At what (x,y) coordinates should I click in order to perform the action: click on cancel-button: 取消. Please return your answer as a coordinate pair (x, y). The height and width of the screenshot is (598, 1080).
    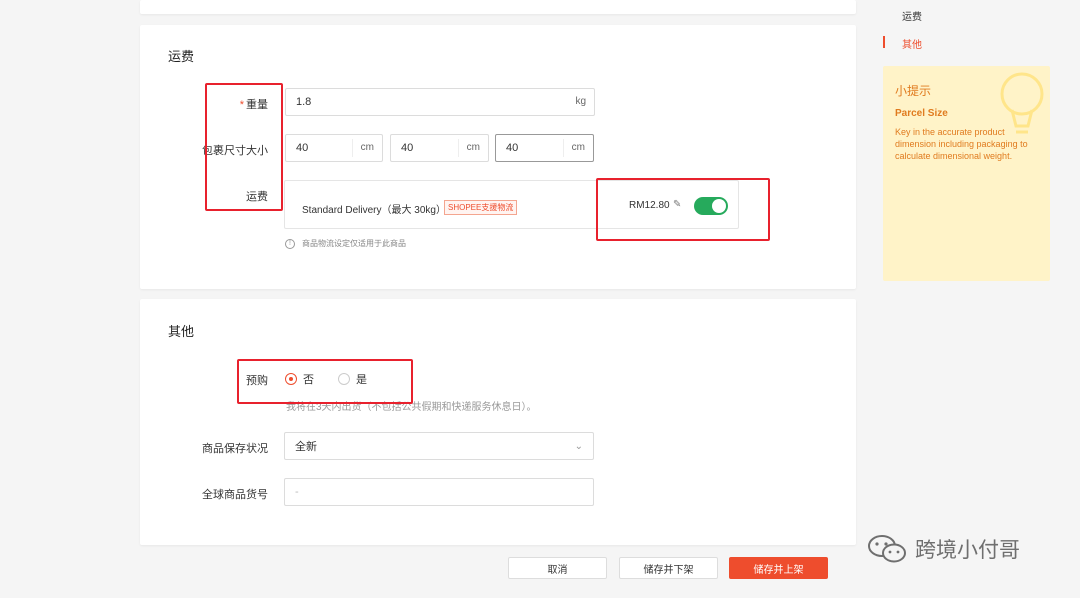
    Looking at the image, I should click on (557, 568).